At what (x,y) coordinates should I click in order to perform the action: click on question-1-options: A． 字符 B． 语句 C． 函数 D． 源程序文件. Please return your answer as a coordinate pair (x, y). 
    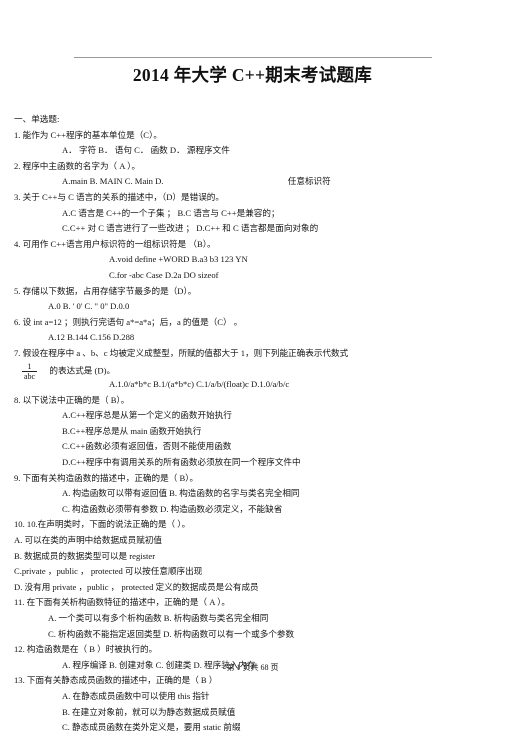
    Looking at the image, I should click on (146, 150).